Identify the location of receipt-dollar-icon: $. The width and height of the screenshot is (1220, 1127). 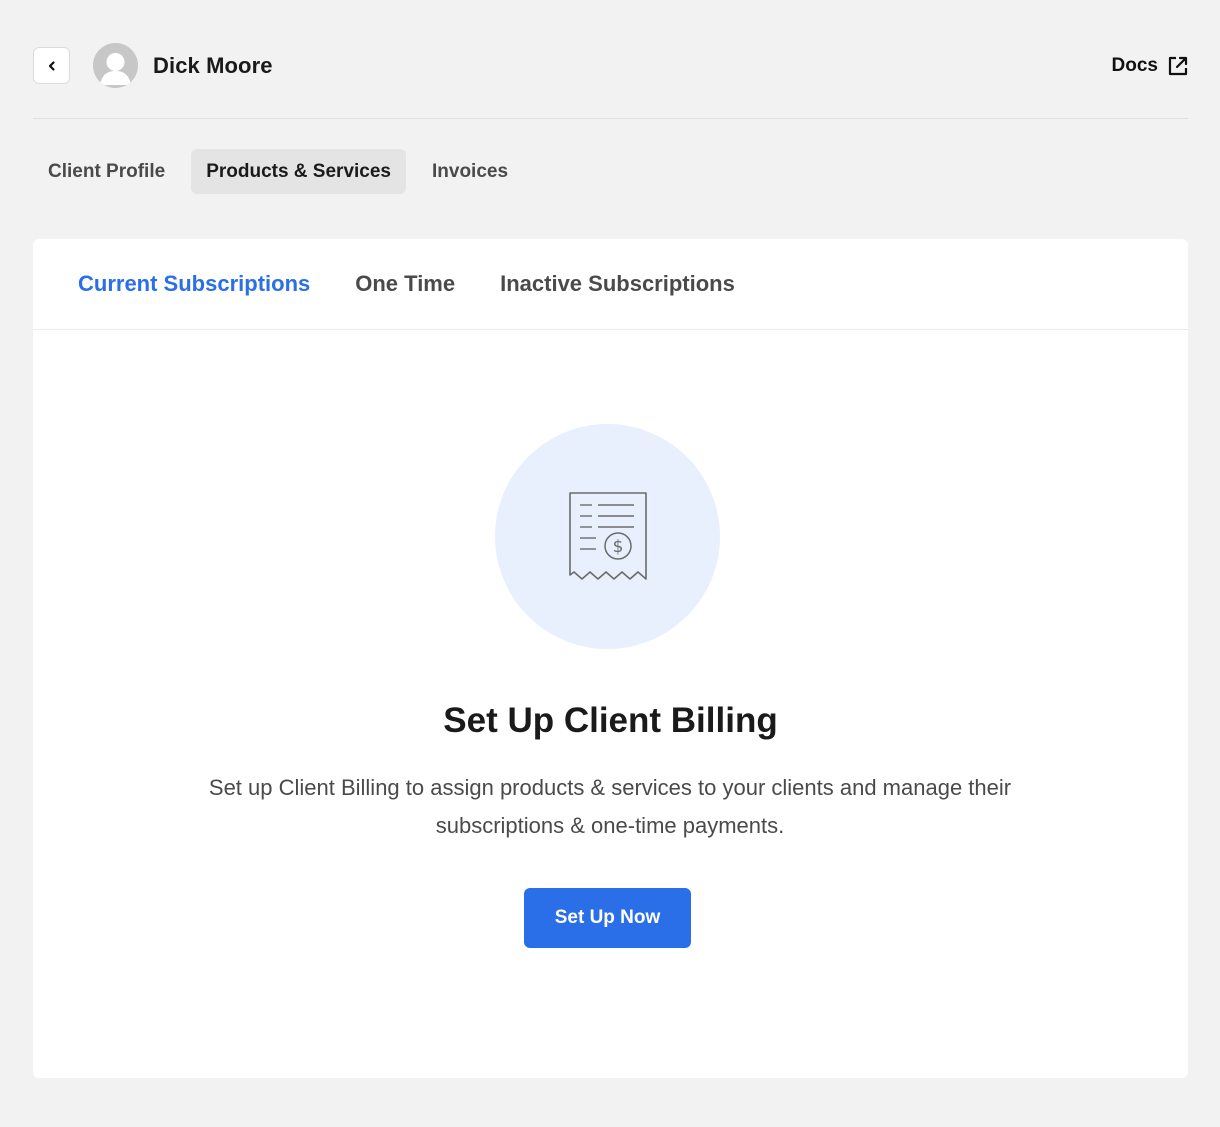
(607, 535).